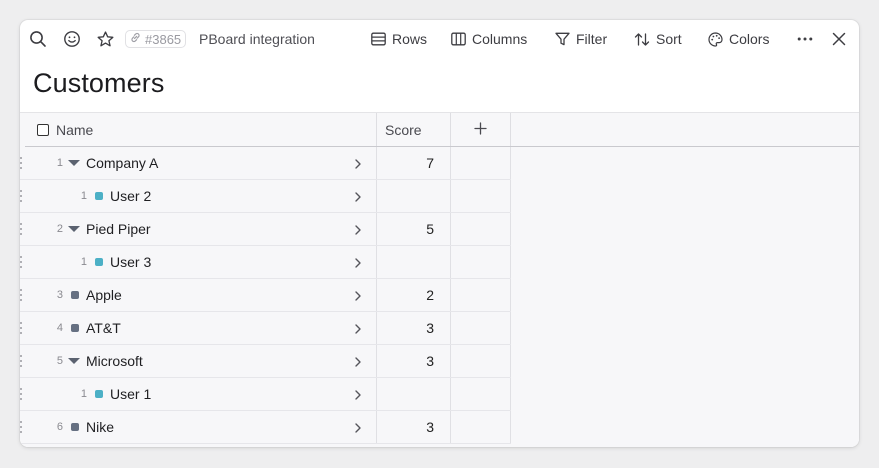 This screenshot has width=879, height=468. I want to click on filter-button: Filter, so click(581, 39).